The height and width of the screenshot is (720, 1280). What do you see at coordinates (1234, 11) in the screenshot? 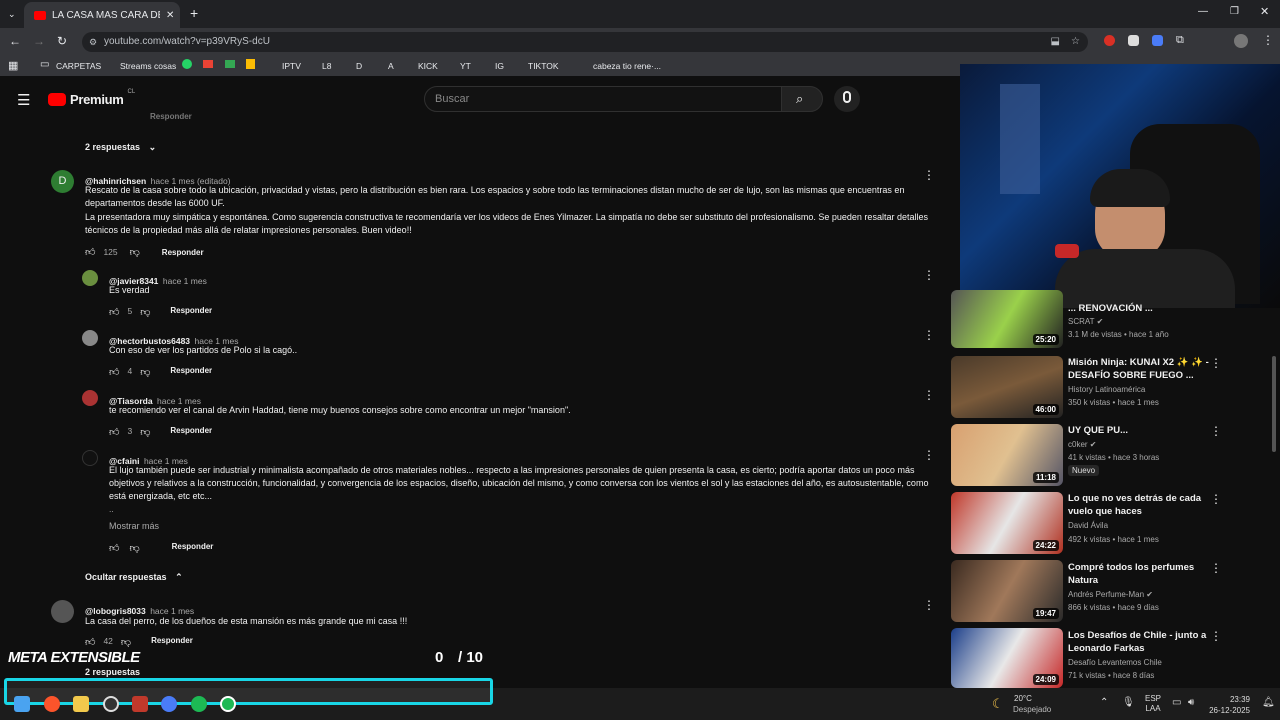
I see `maximize-icon: ❐` at bounding box center [1234, 11].